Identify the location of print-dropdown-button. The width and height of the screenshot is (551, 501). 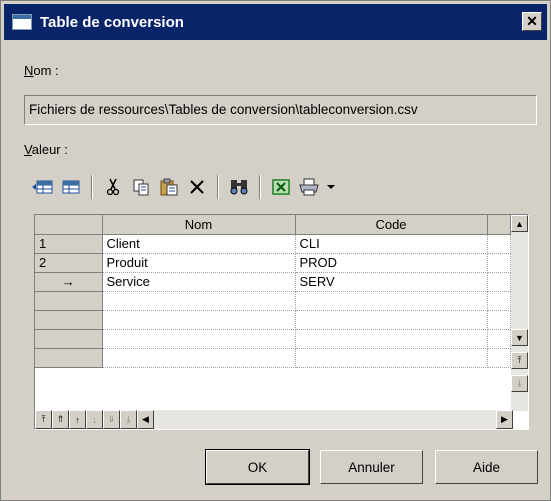
(331, 187).